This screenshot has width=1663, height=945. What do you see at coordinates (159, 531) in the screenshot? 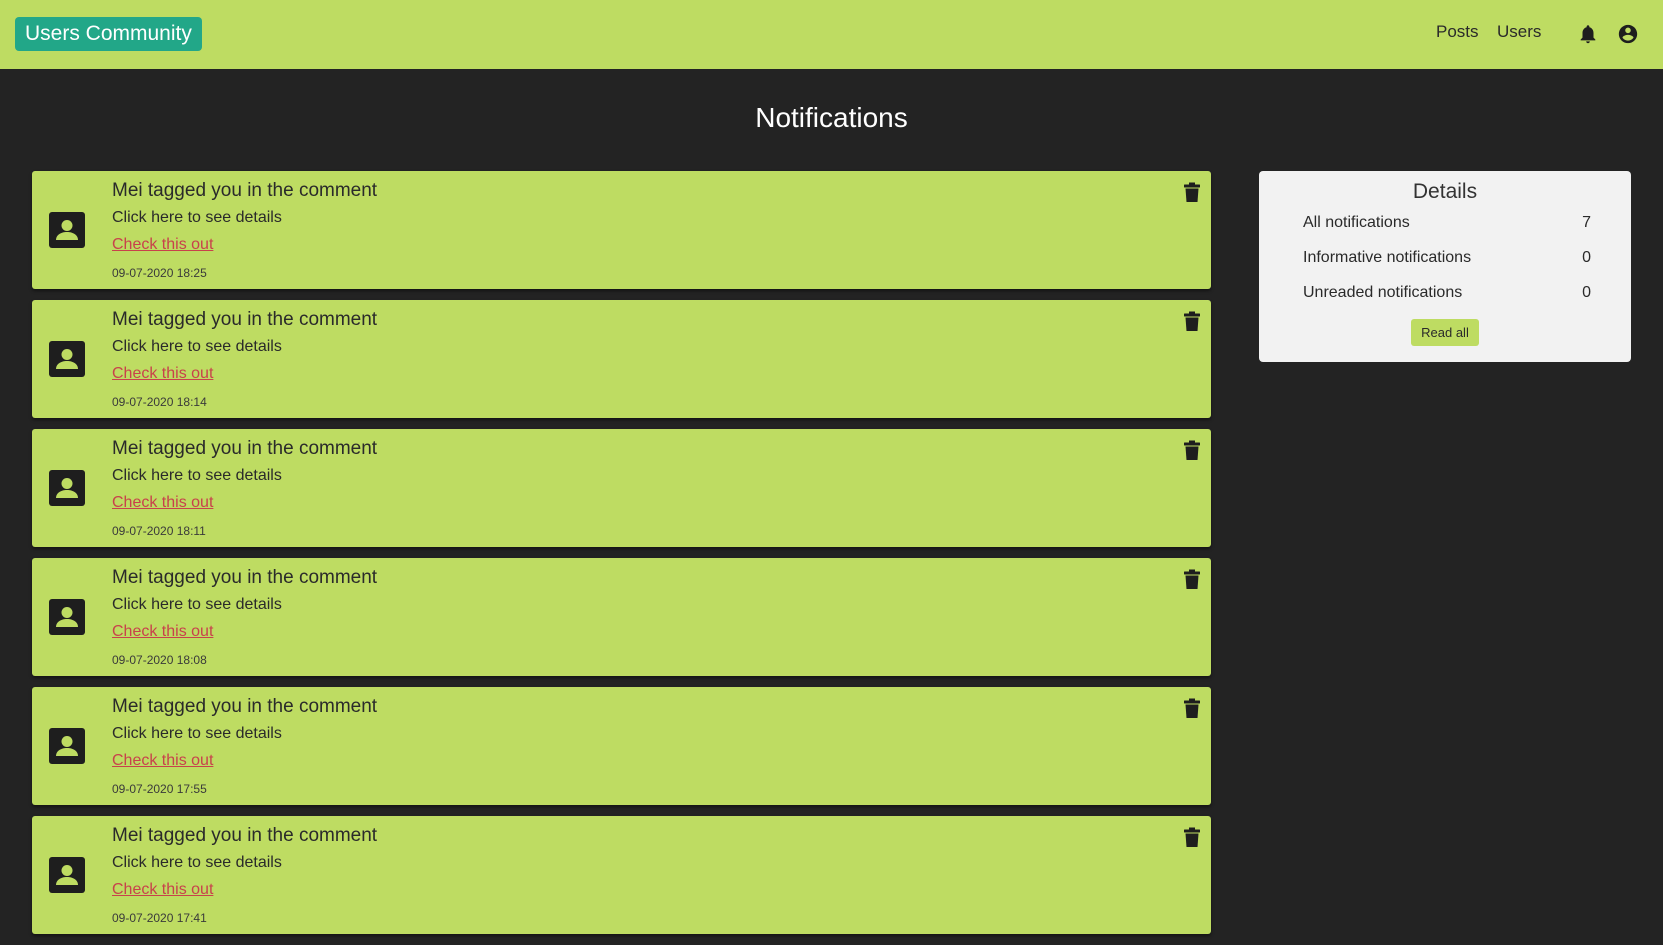
I see `notification-timestamp: 09-07-2020 18:11` at bounding box center [159, 531].